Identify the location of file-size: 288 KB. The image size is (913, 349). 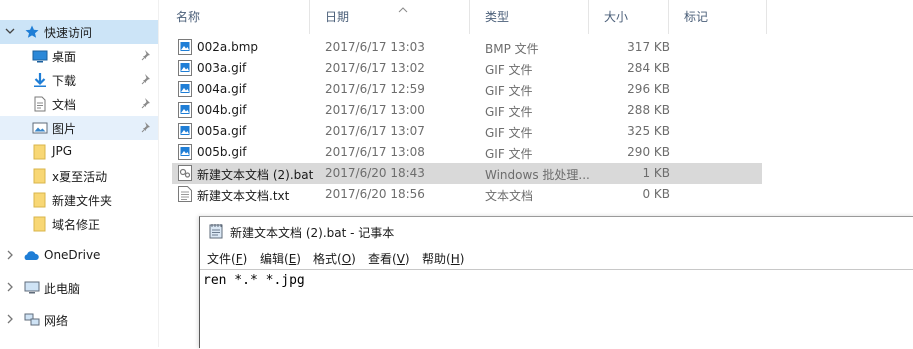
(648, 110).